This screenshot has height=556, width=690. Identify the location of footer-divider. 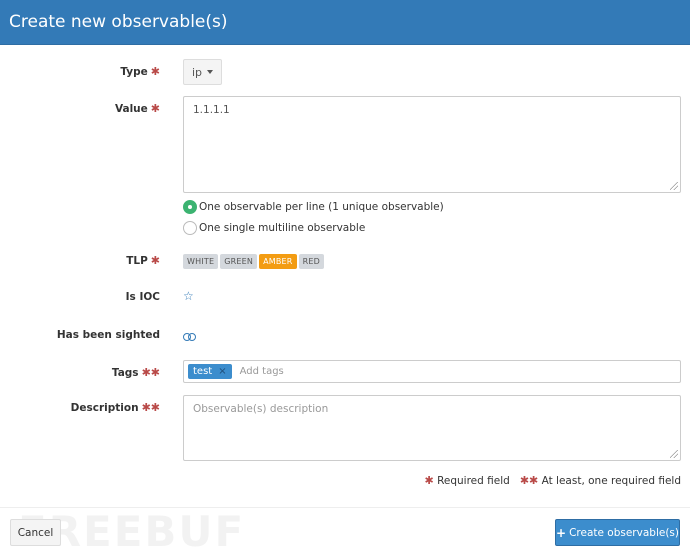
(345, 507).